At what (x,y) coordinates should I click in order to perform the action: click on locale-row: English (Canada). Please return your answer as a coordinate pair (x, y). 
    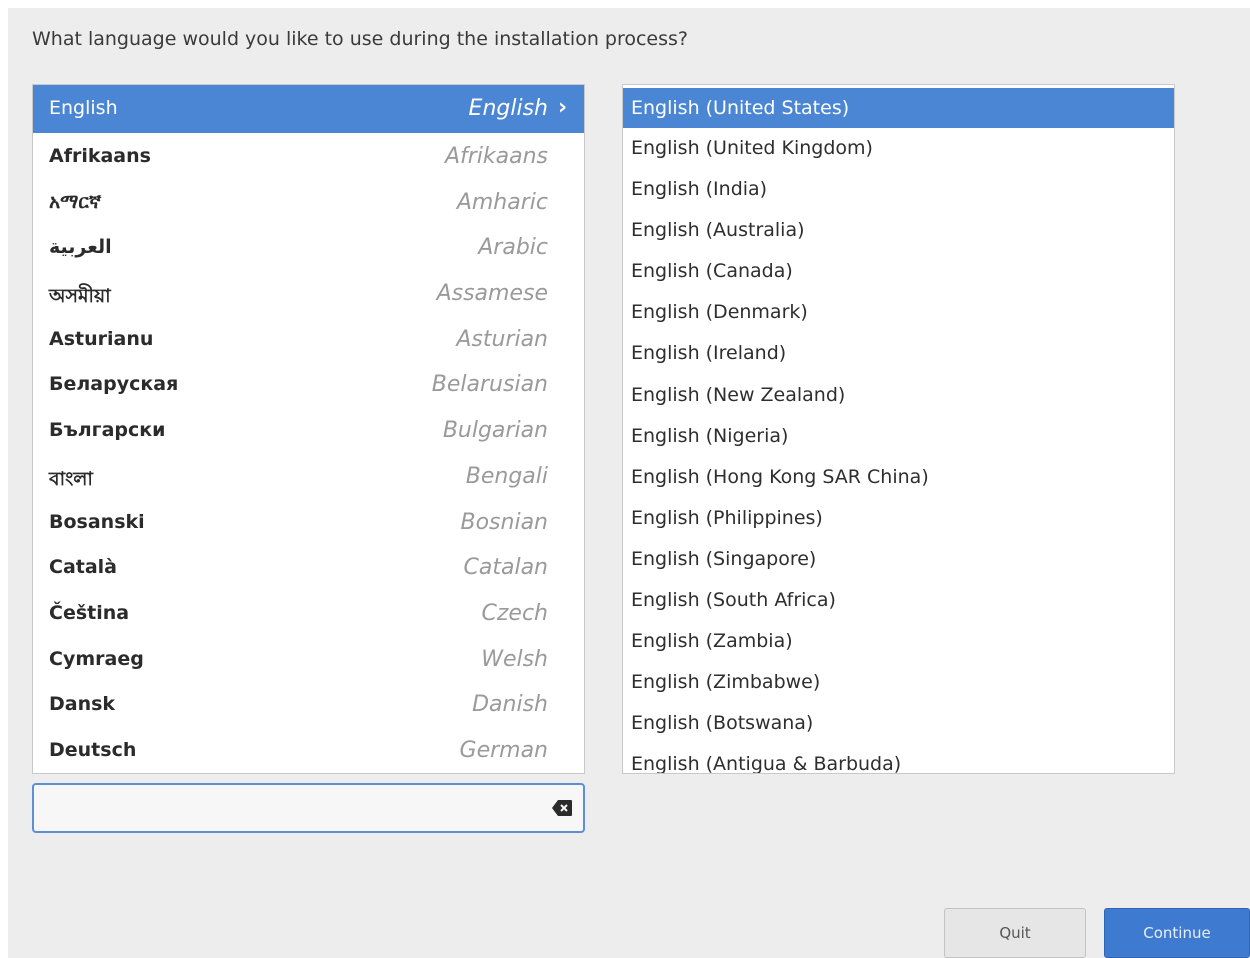
    Looking at the image, I should click on (898, 271).